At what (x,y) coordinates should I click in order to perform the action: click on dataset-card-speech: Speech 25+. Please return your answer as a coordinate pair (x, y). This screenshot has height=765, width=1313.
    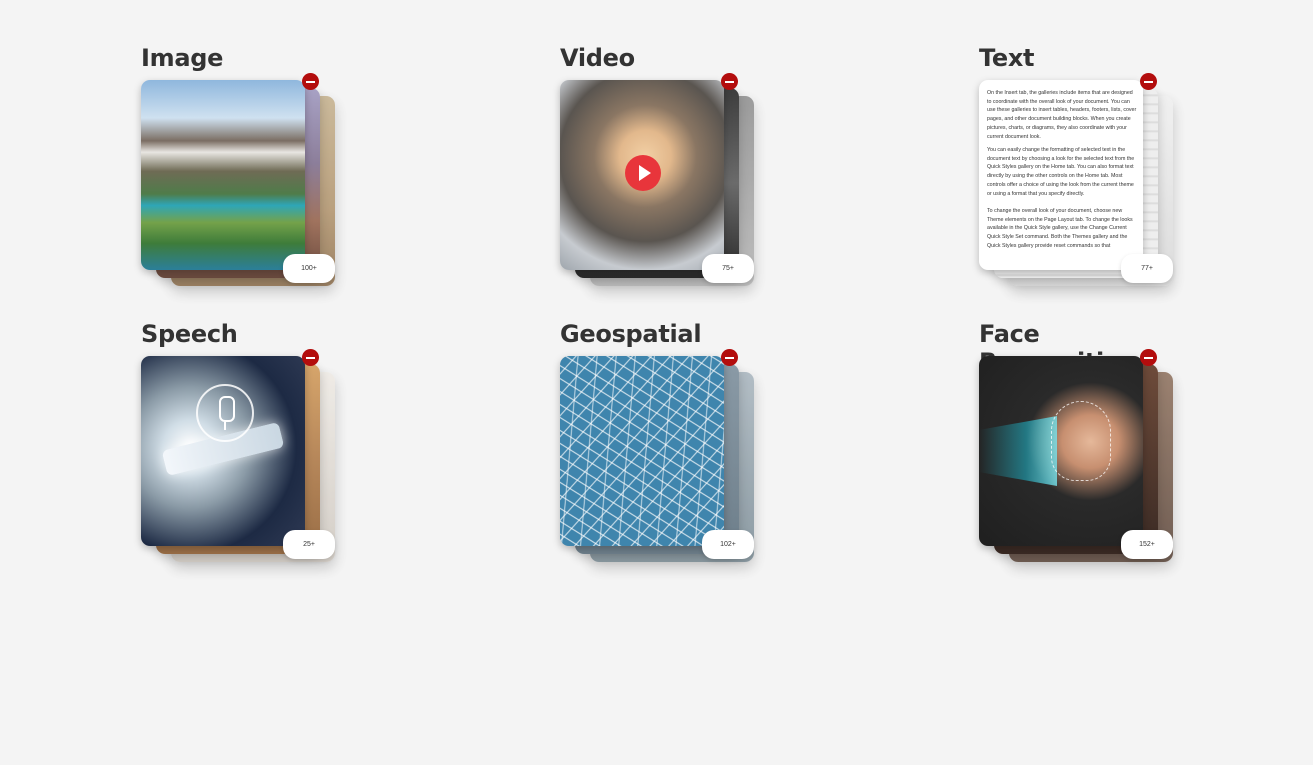
    Looking at the image, I should click on (241, 441).